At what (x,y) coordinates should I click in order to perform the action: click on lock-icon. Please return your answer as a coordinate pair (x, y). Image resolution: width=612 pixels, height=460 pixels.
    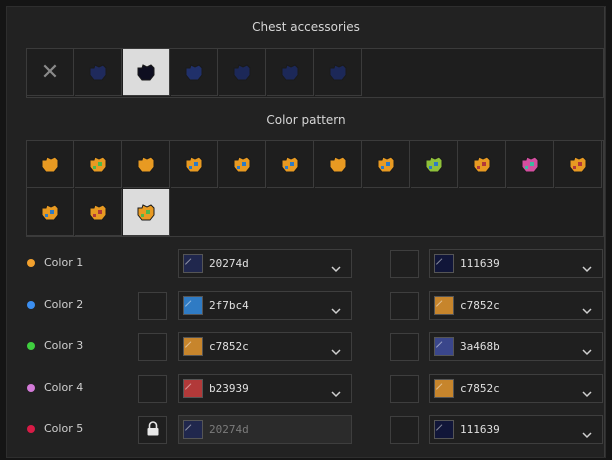
    Looking at the image, I should click on (153, 430).